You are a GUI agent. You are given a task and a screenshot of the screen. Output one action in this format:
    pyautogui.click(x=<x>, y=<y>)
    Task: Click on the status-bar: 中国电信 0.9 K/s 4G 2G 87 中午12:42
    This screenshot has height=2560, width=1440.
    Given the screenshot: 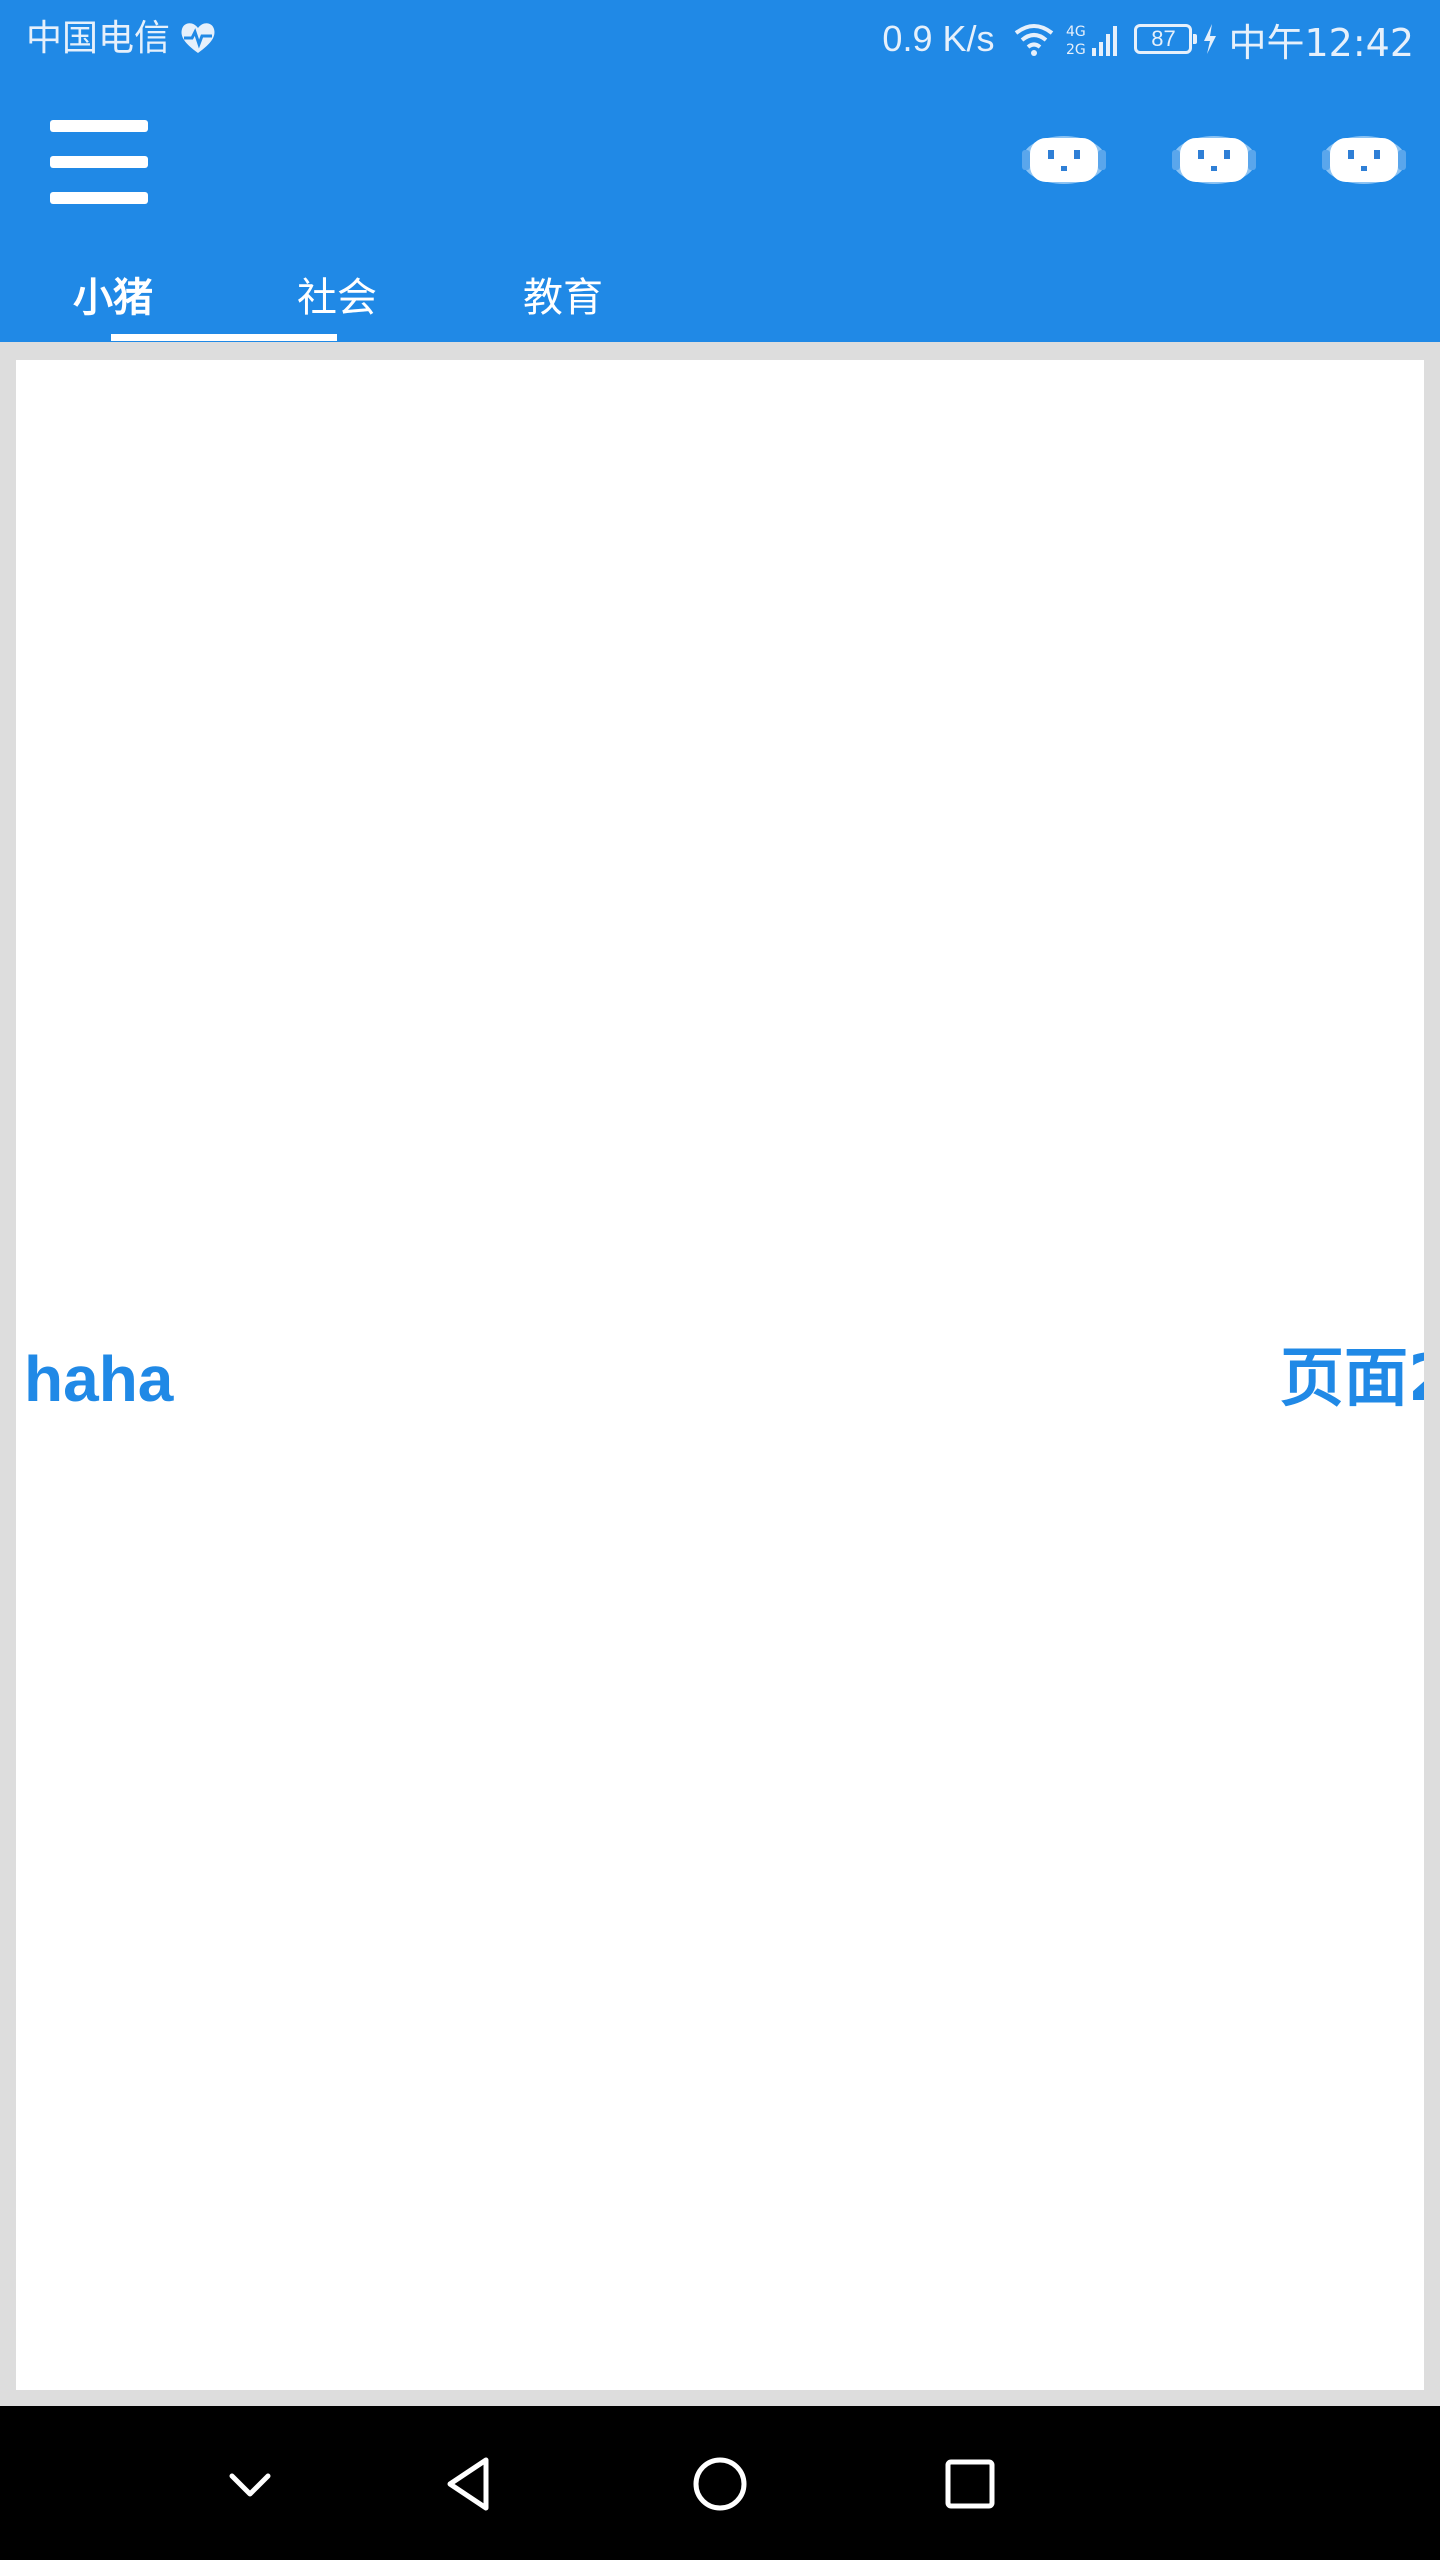 What is the action you would take?
    pyautogui.click(x=720, y=39)
    